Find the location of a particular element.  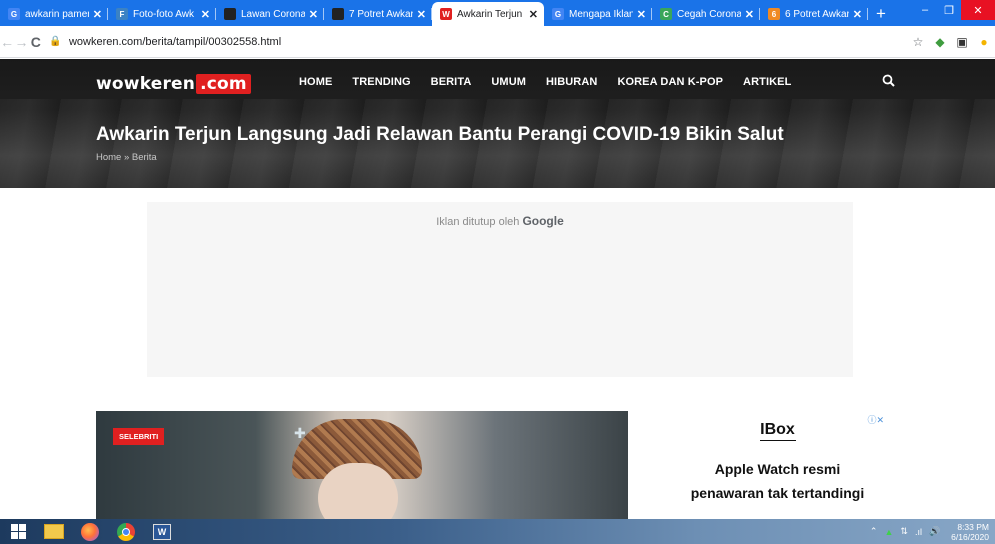

firefox-icon is located at coordinates (90, 531).